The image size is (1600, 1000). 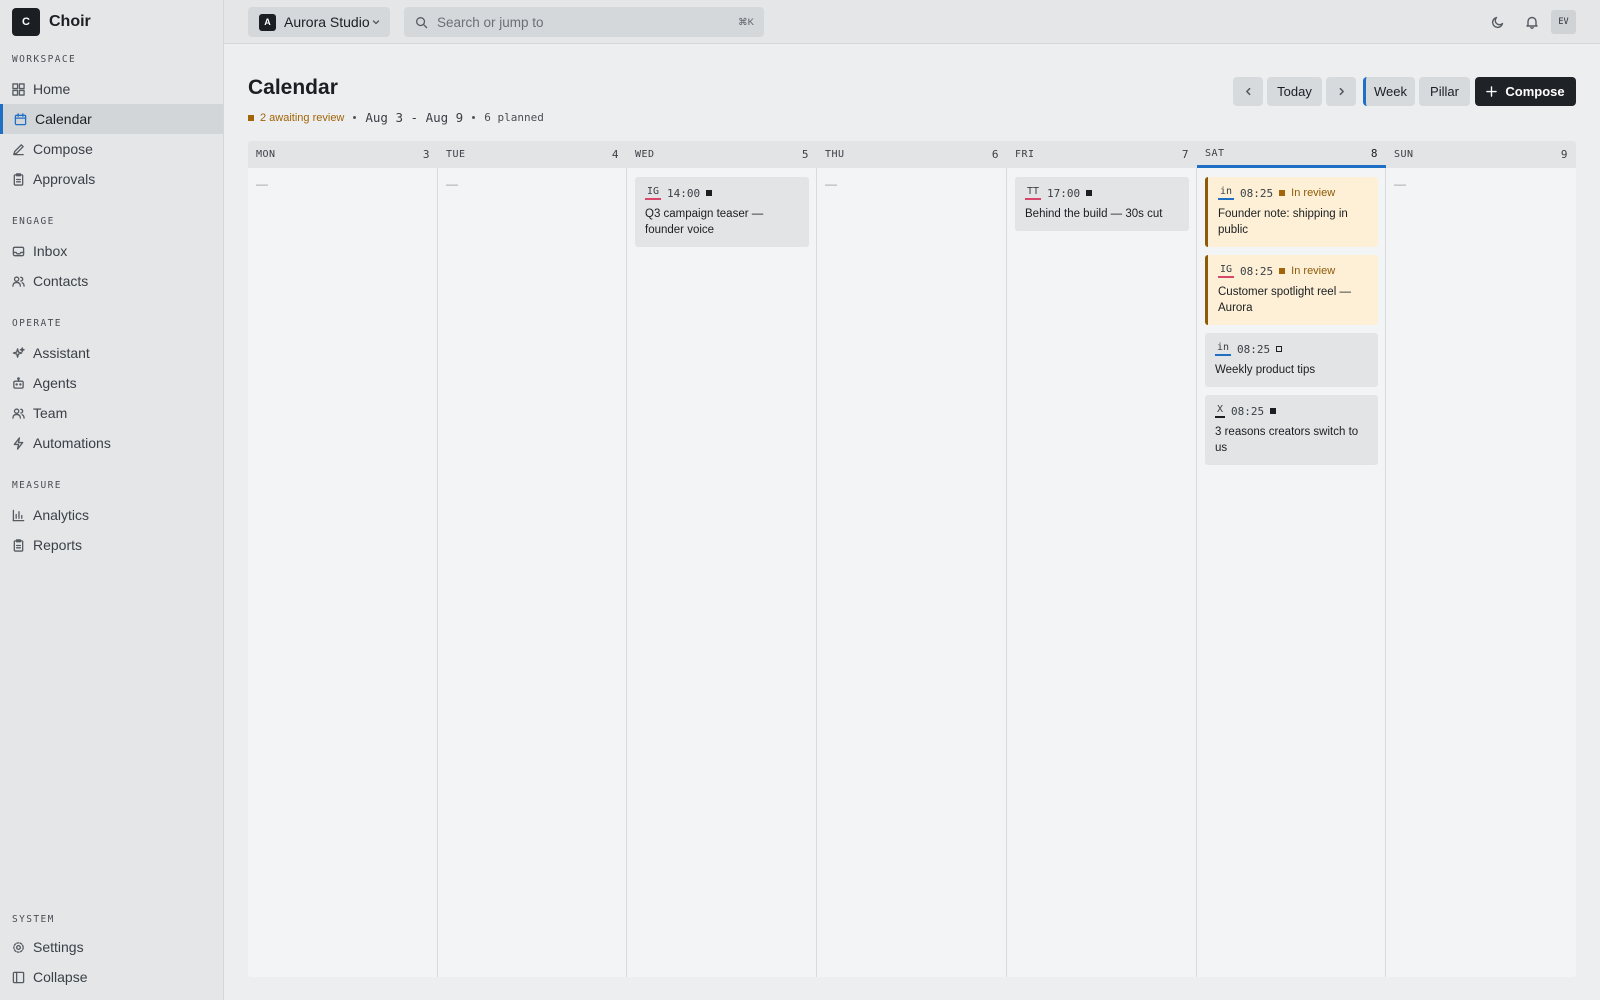 I want to click on clipboard-icon, so click(x=18, y=179).